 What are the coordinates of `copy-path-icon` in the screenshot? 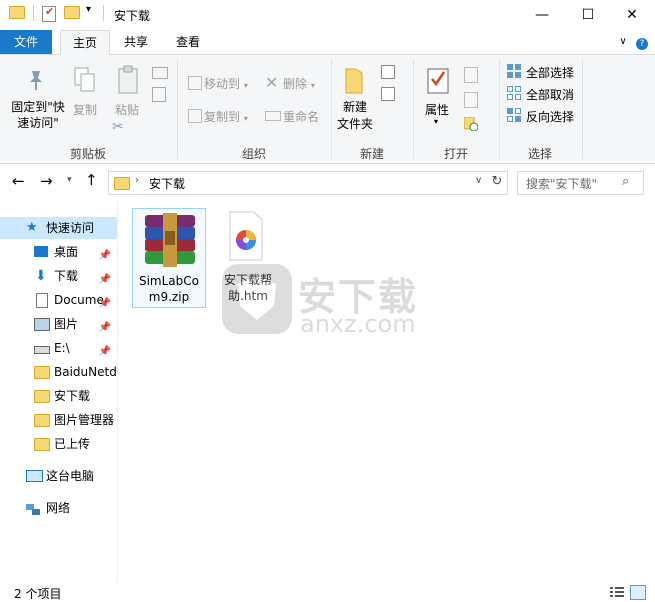 It's located at (160, 73).